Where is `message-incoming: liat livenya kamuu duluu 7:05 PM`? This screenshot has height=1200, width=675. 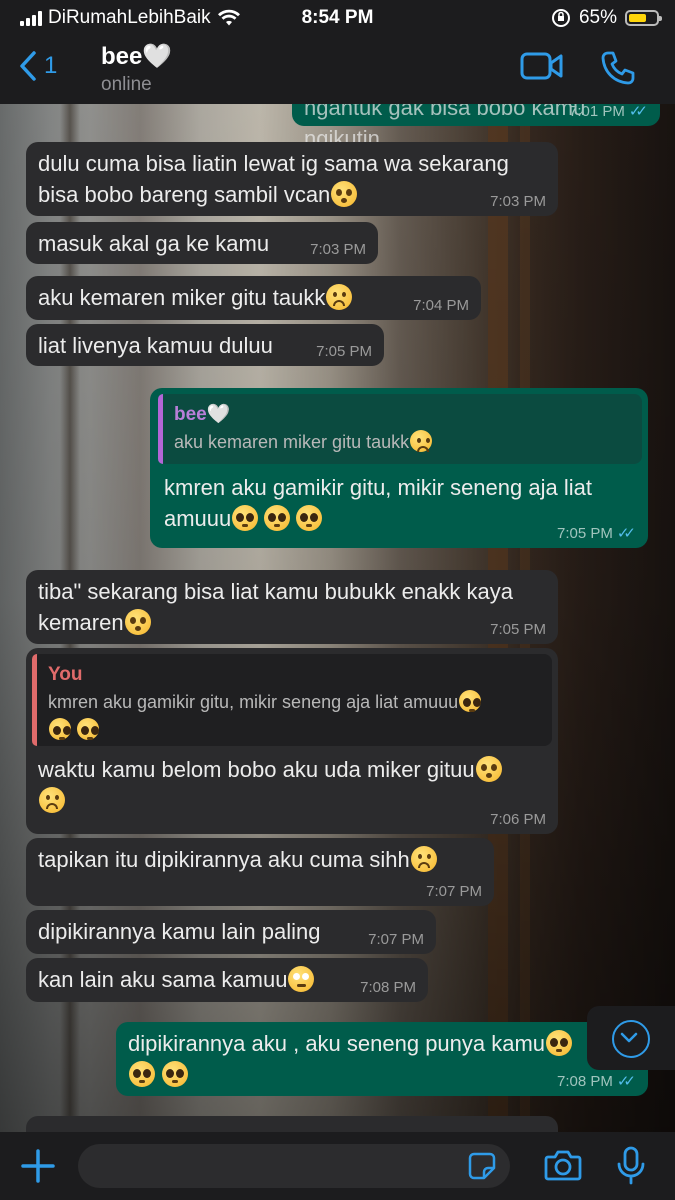 message-incoming: liat livenya kamuu duluu 7:05 PM is located at coordinates (205, 345).